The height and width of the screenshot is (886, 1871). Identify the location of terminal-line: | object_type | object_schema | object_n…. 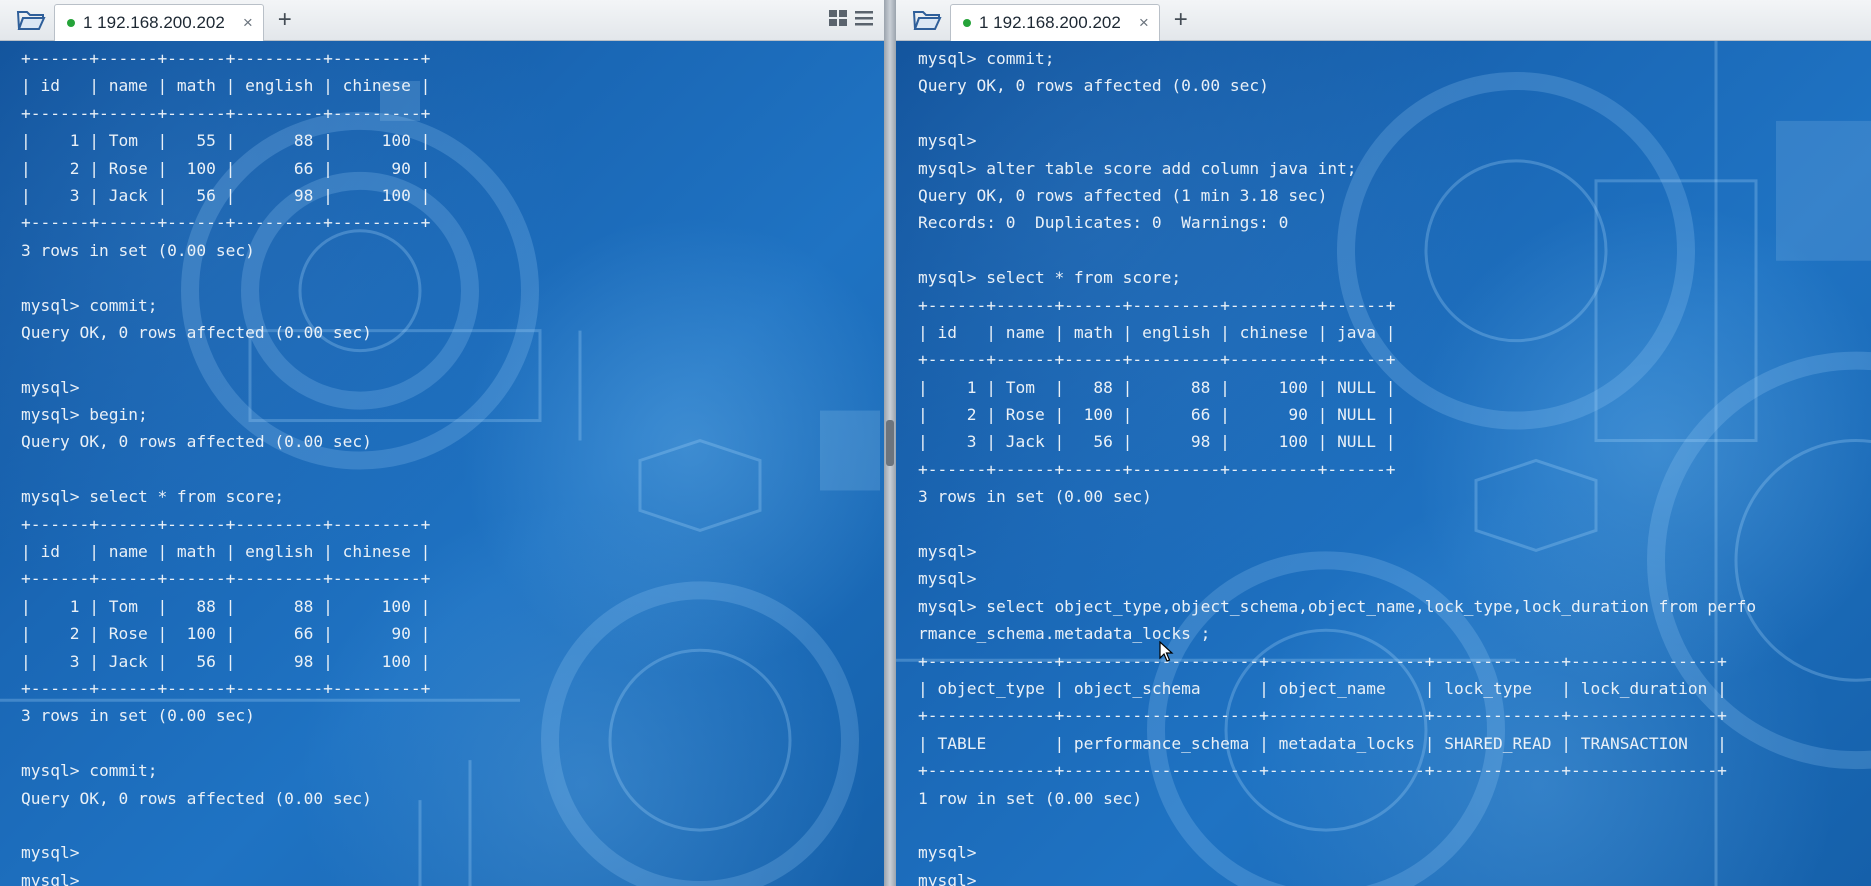
(1322, 688).